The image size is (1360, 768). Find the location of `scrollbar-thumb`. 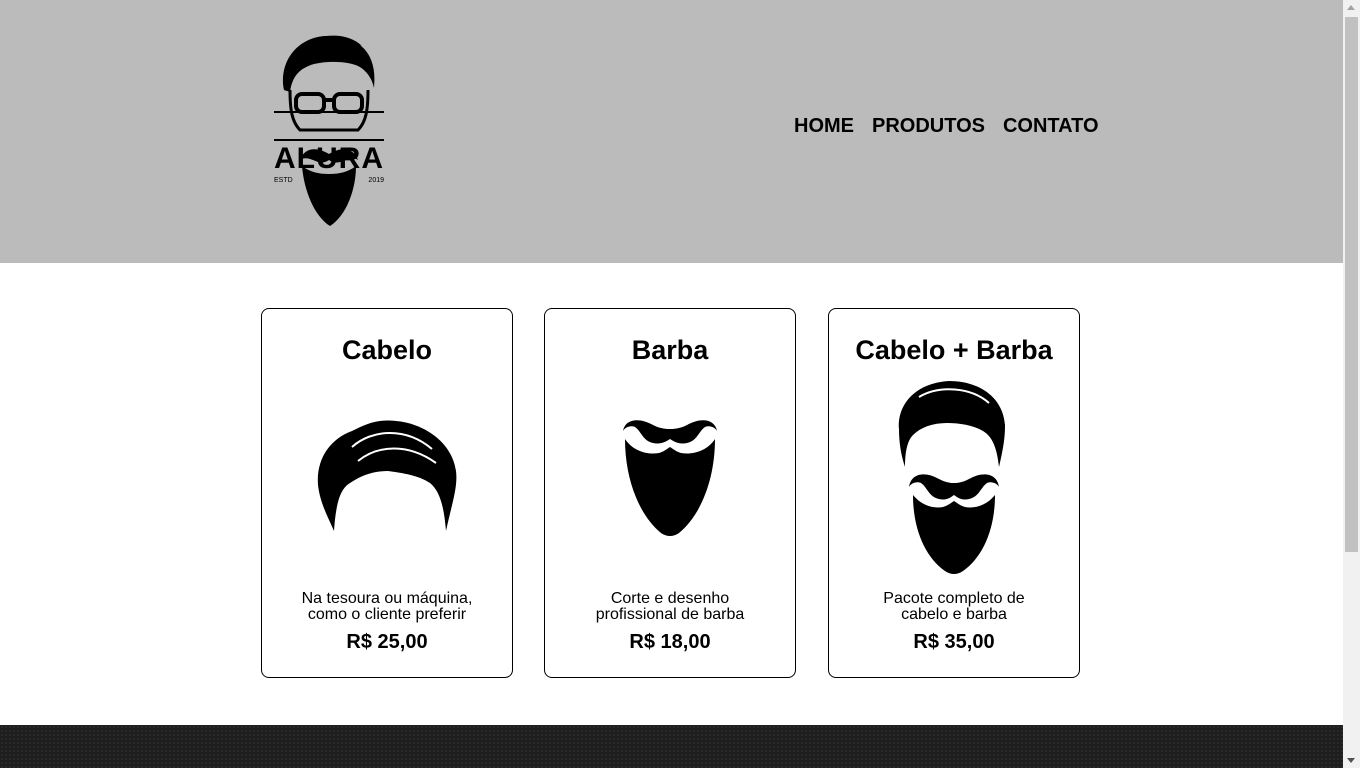

scrollbar-thumb is located at coordinates (1351, 284).